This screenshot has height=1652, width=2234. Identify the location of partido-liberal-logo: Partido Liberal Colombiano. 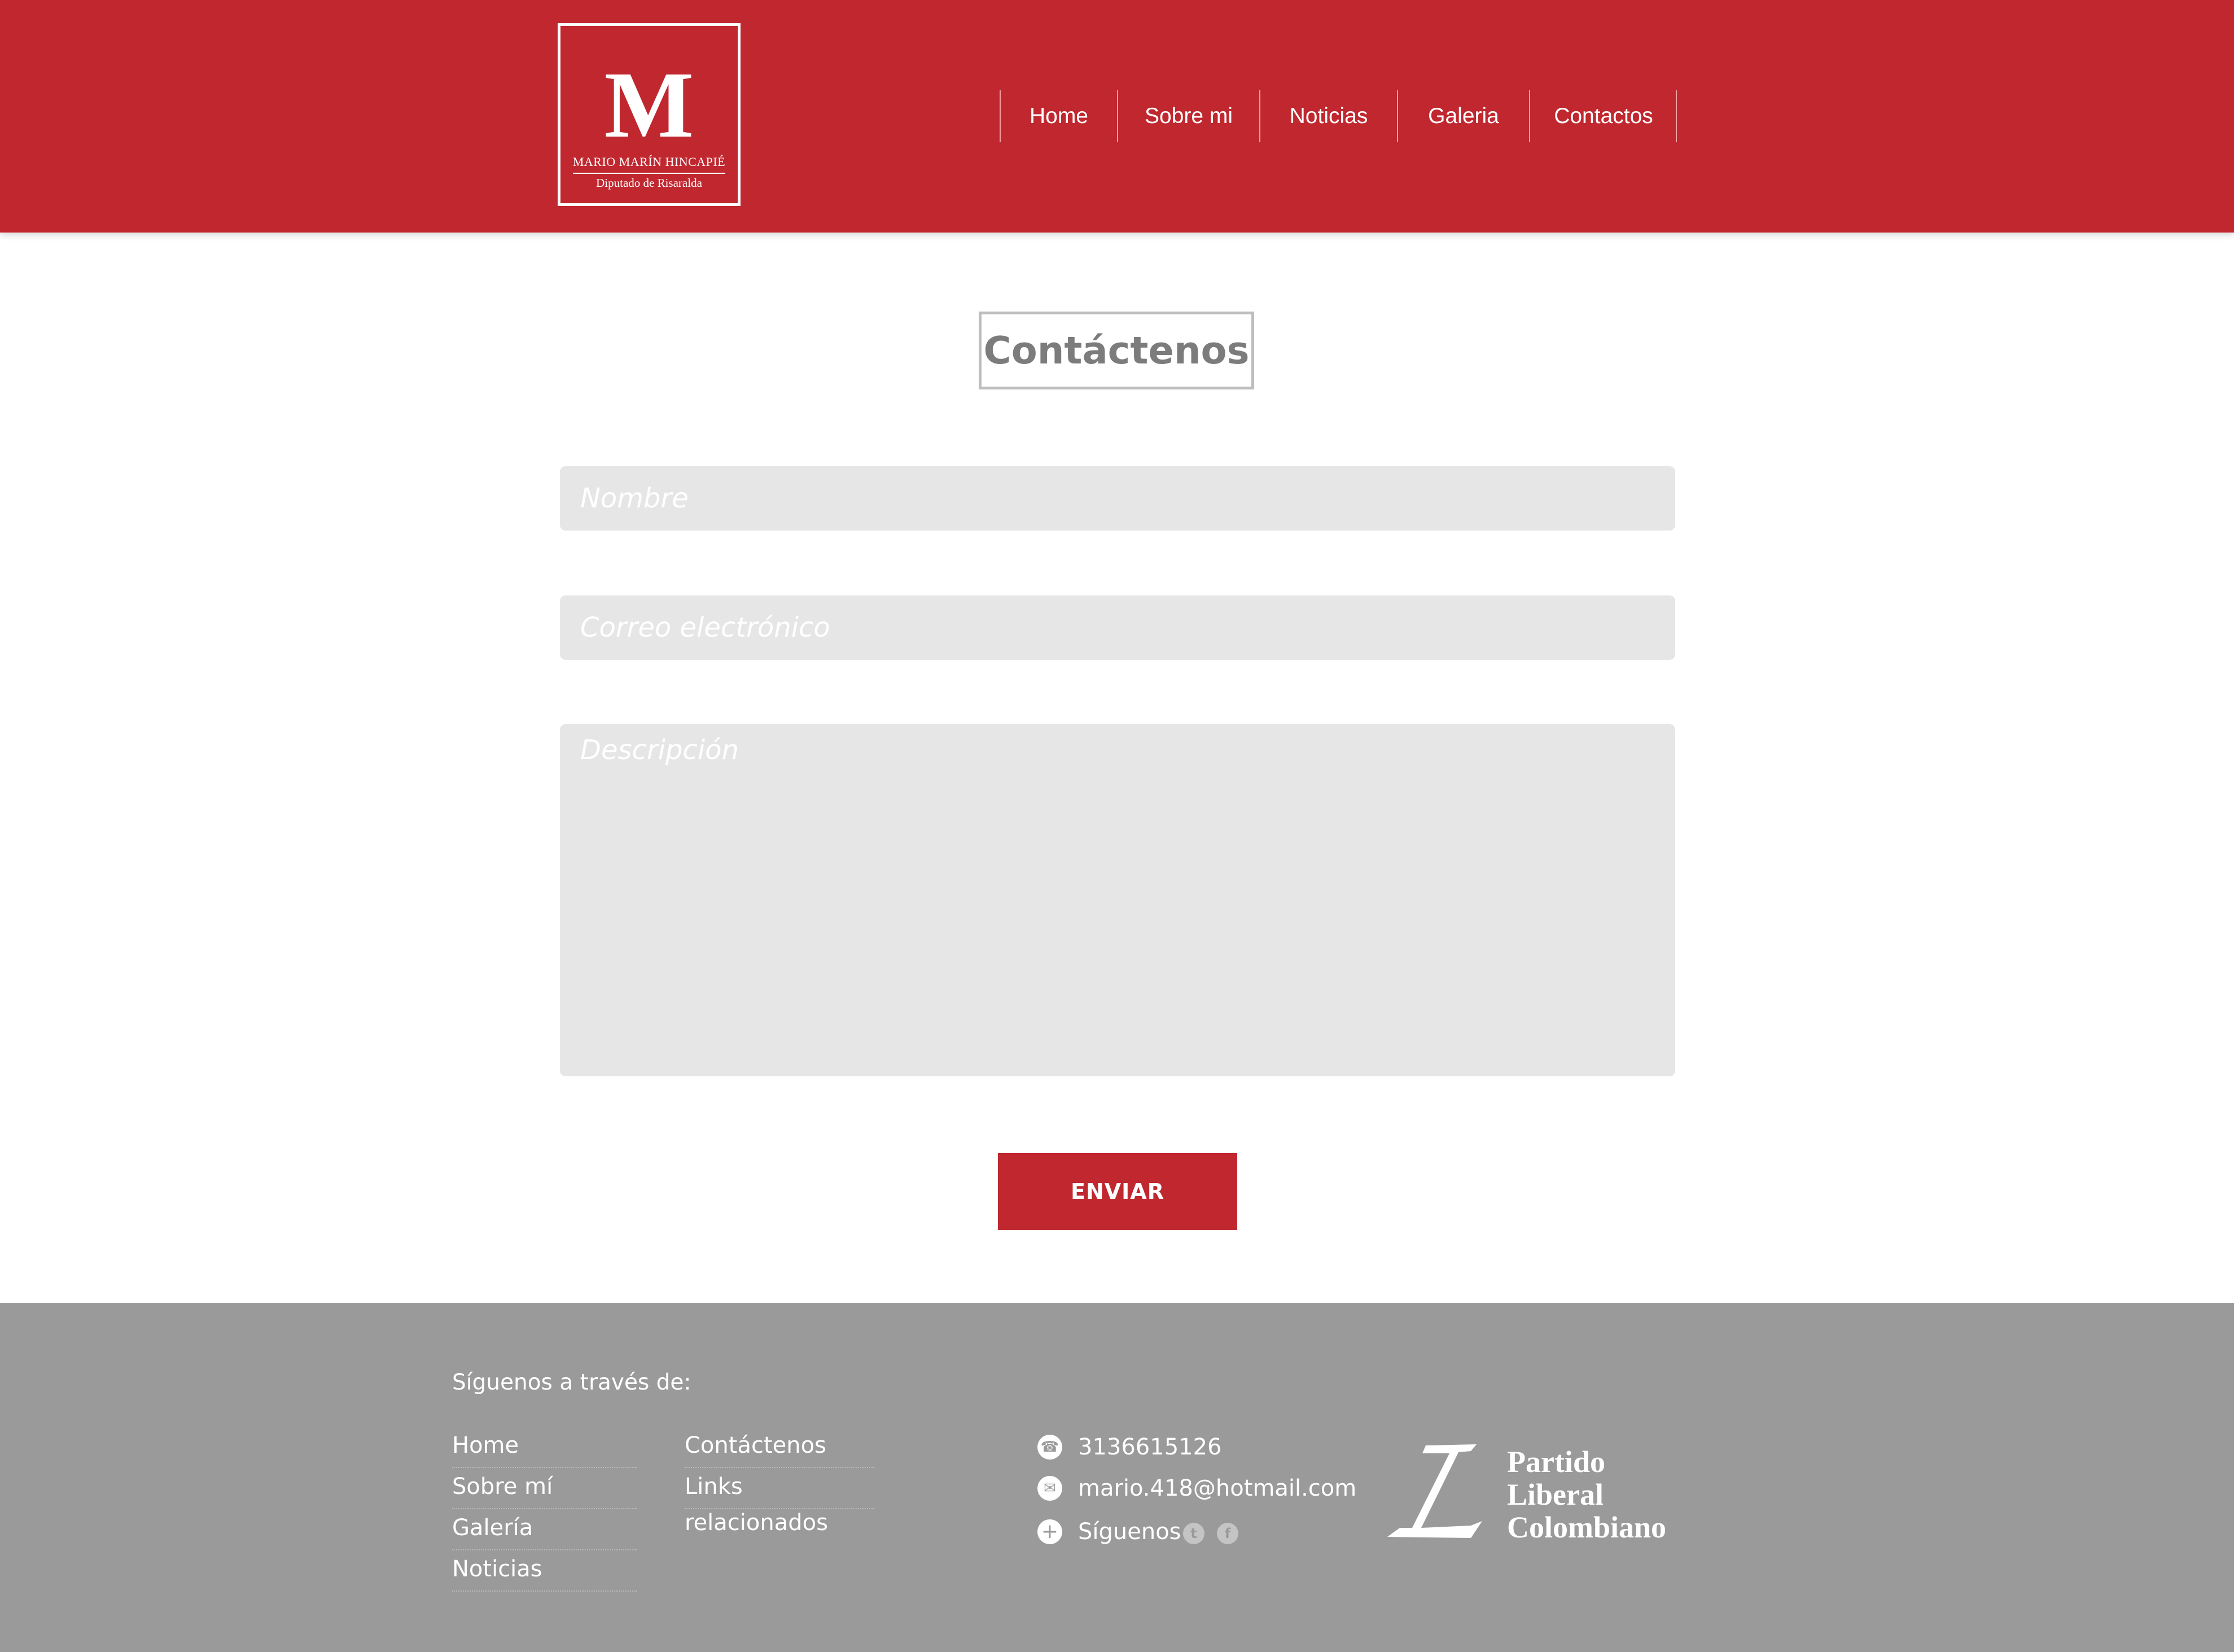
(1533, 1493).